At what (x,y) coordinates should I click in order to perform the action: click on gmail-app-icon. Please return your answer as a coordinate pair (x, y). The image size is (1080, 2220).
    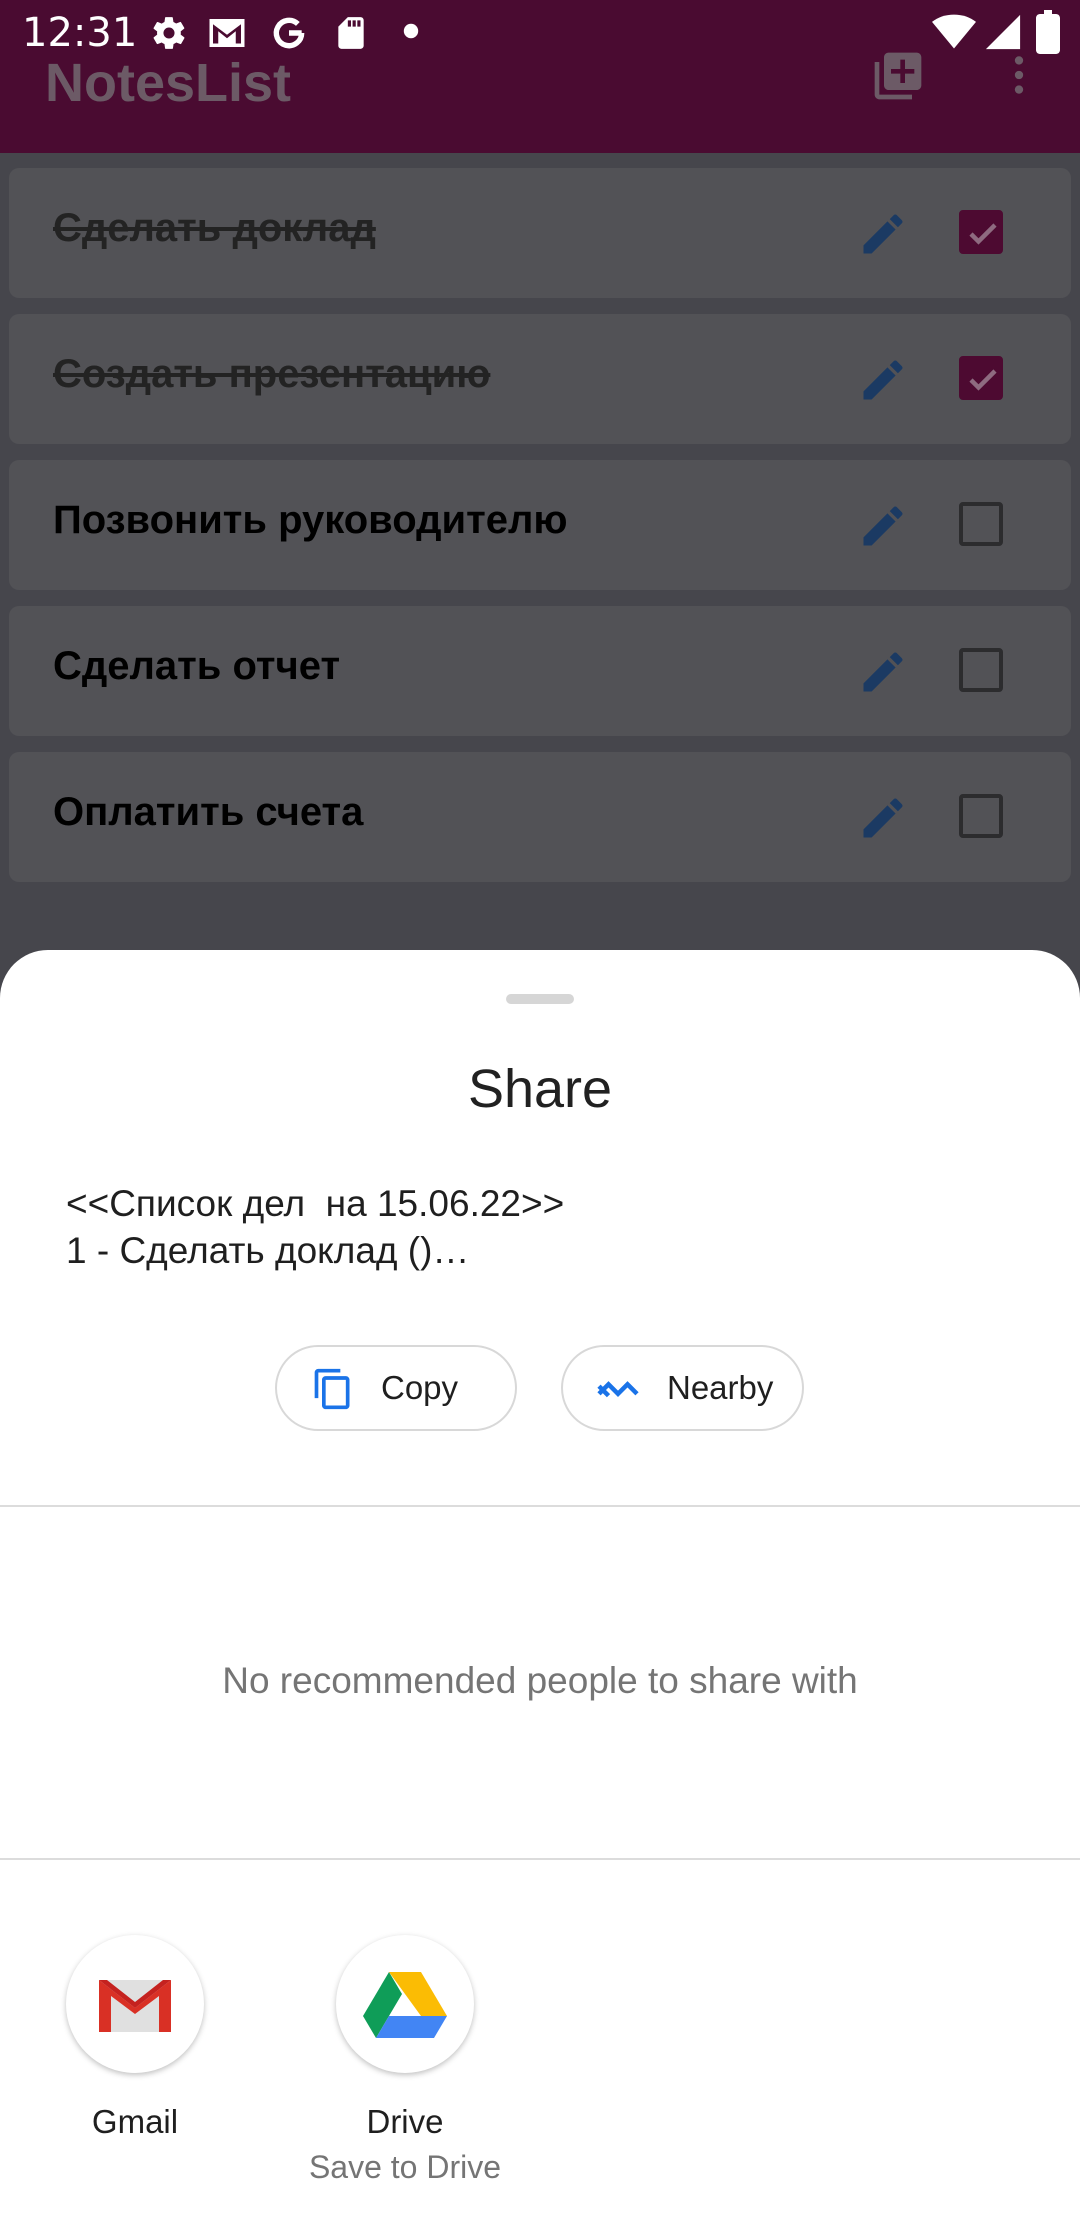
    Looking at the image, I should click on (135, 2004).